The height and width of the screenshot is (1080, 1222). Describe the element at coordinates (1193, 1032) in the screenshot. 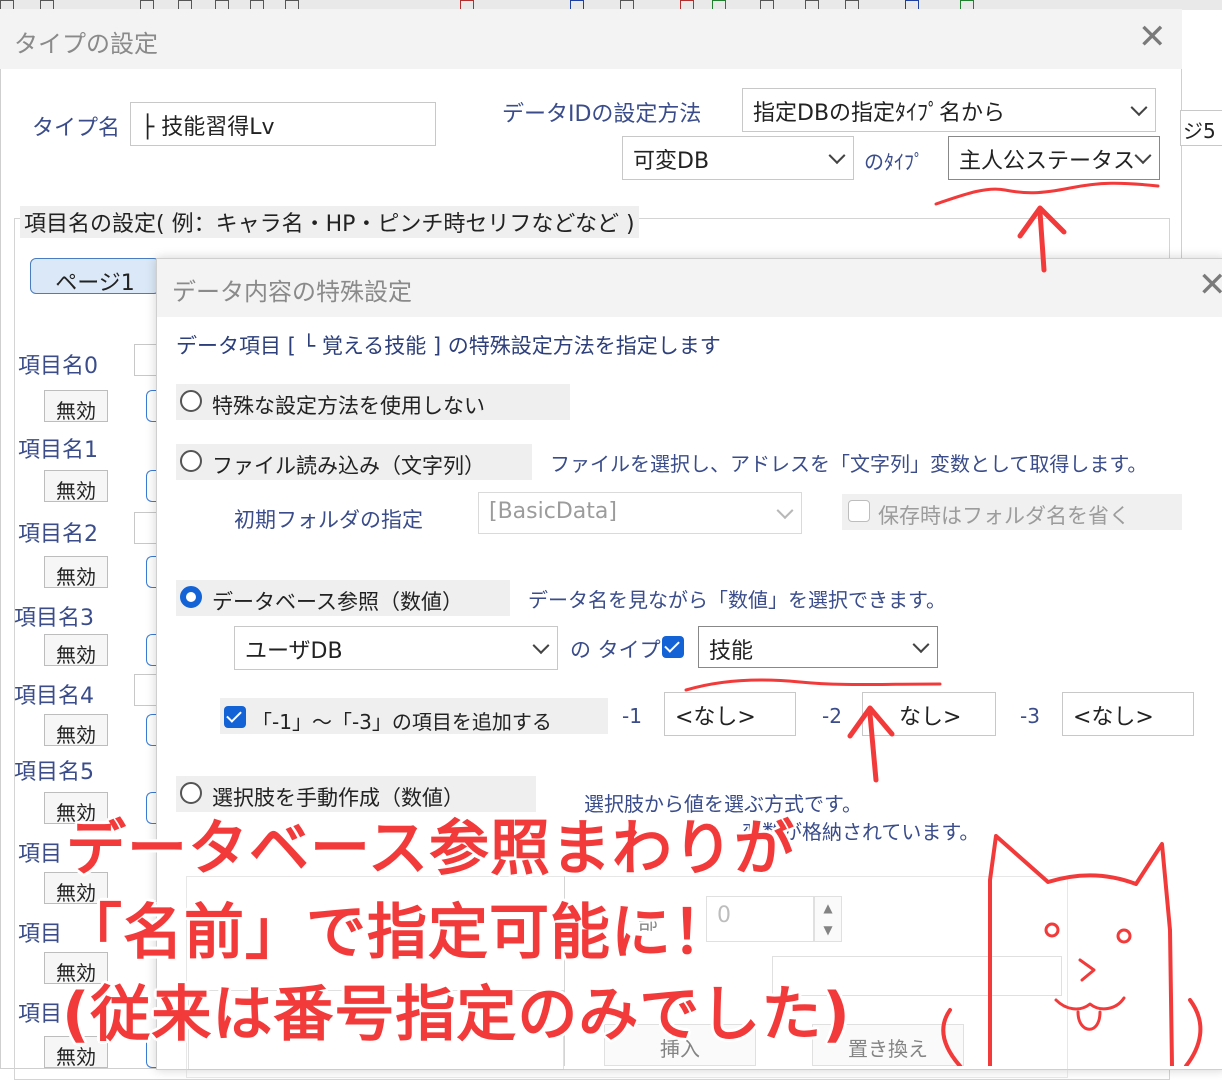

I see `cat-paw-right` at that location.